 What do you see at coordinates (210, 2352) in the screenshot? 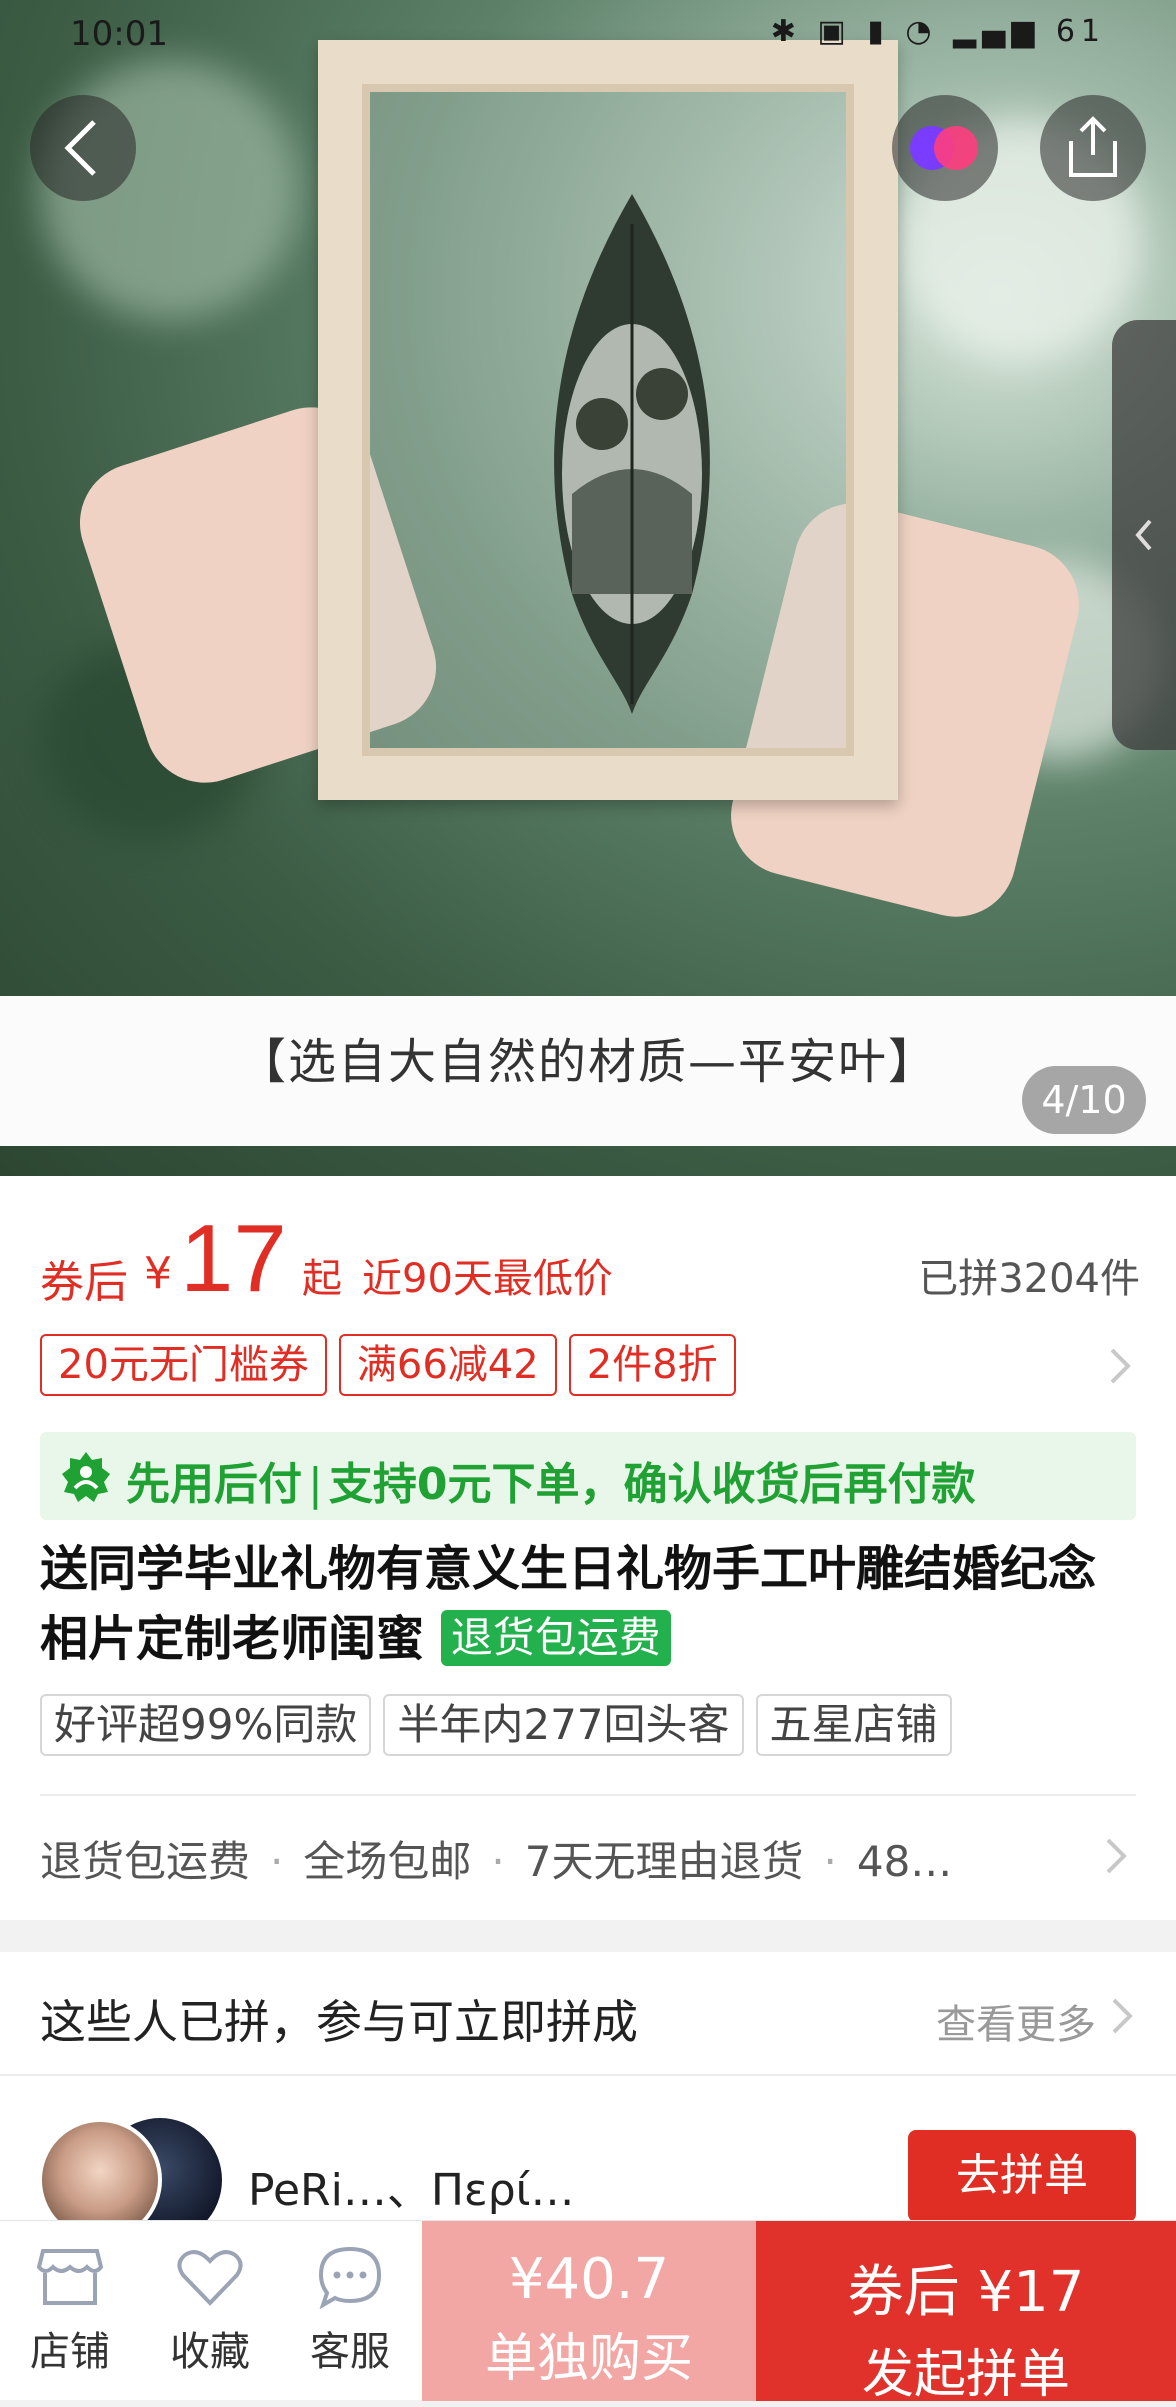
I see `favorite-label: 收藏` at bounding box center [210, 2352].